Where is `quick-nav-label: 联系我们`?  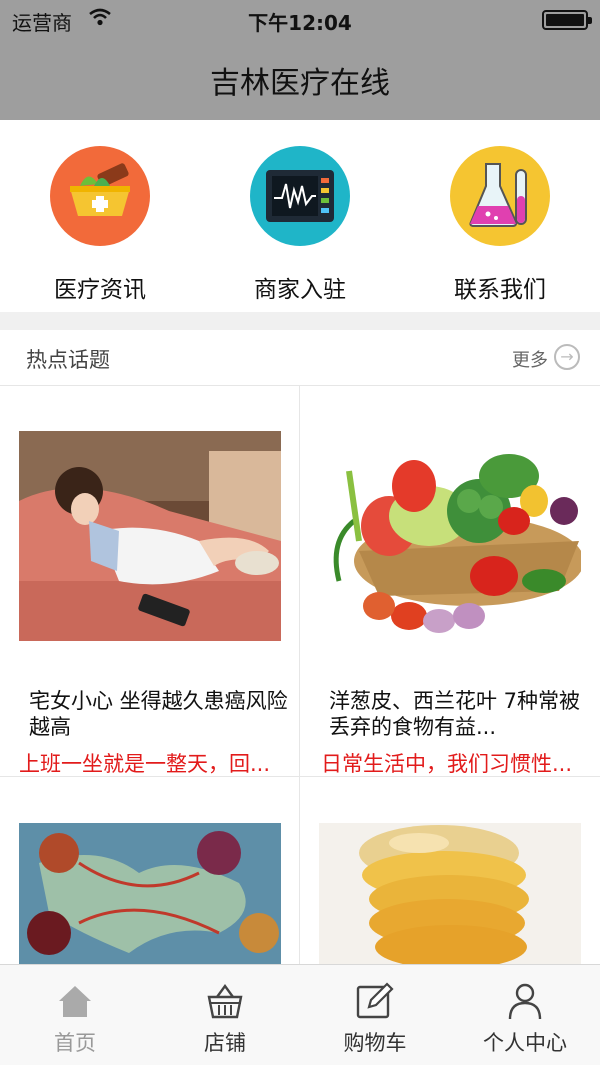
quick-nav-label: 联系我们 is located at coordinates (500, 290).